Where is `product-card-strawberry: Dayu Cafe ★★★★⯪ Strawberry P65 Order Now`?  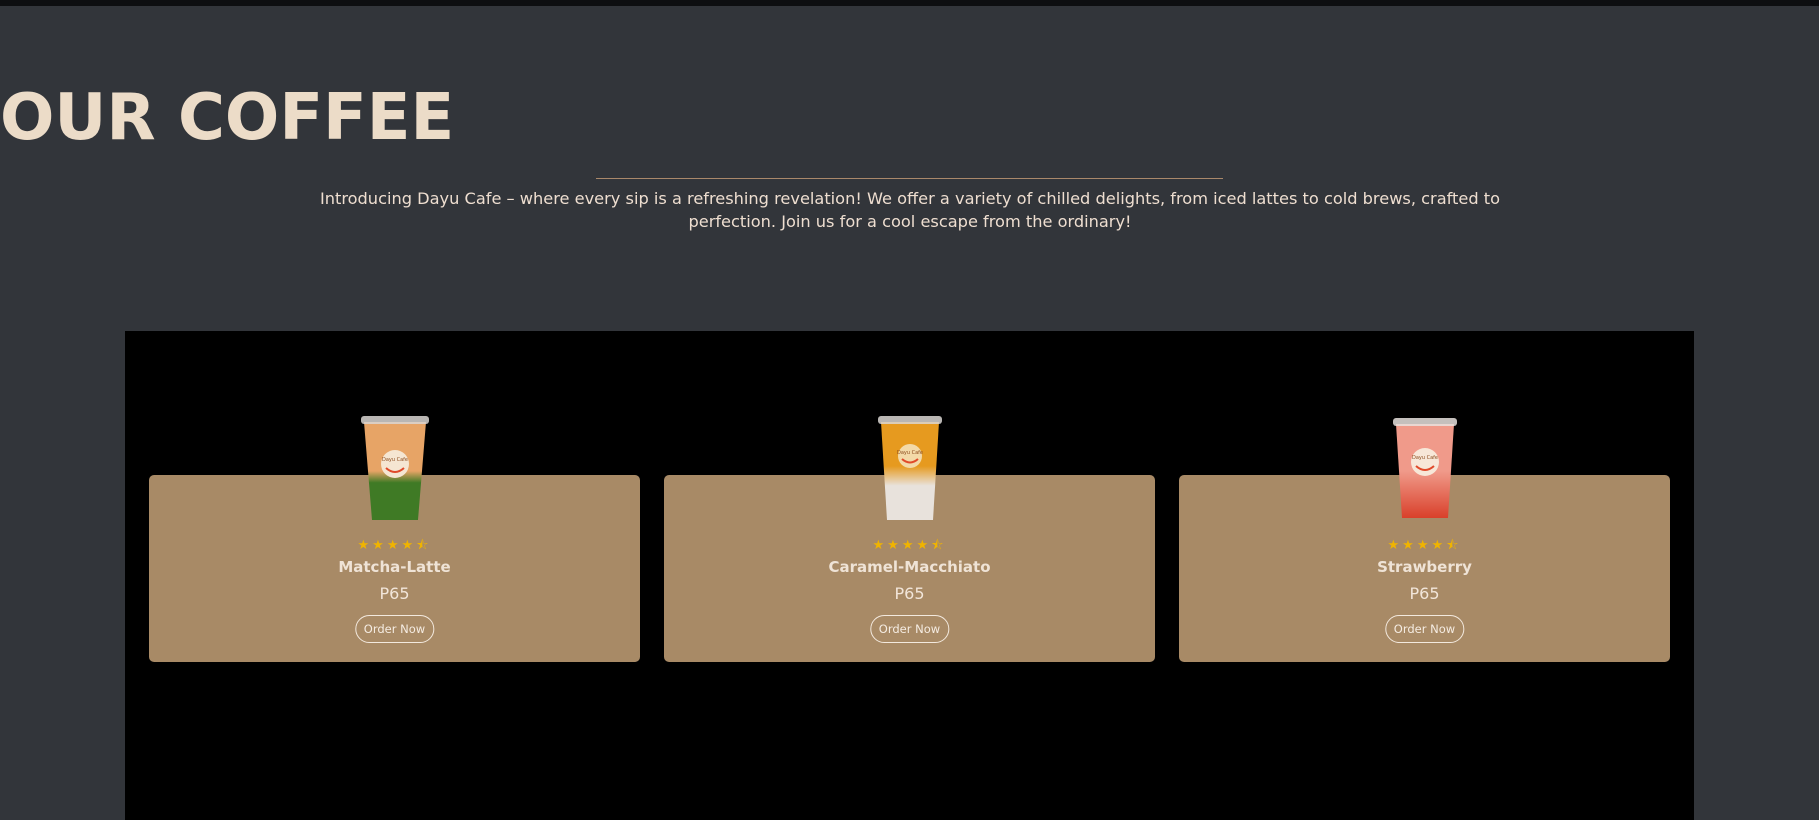
product-card-strawberry: Dayu Cafe ★★★★⯪ Strawberry P65 Order Now is located at coordinates (1424, 540).